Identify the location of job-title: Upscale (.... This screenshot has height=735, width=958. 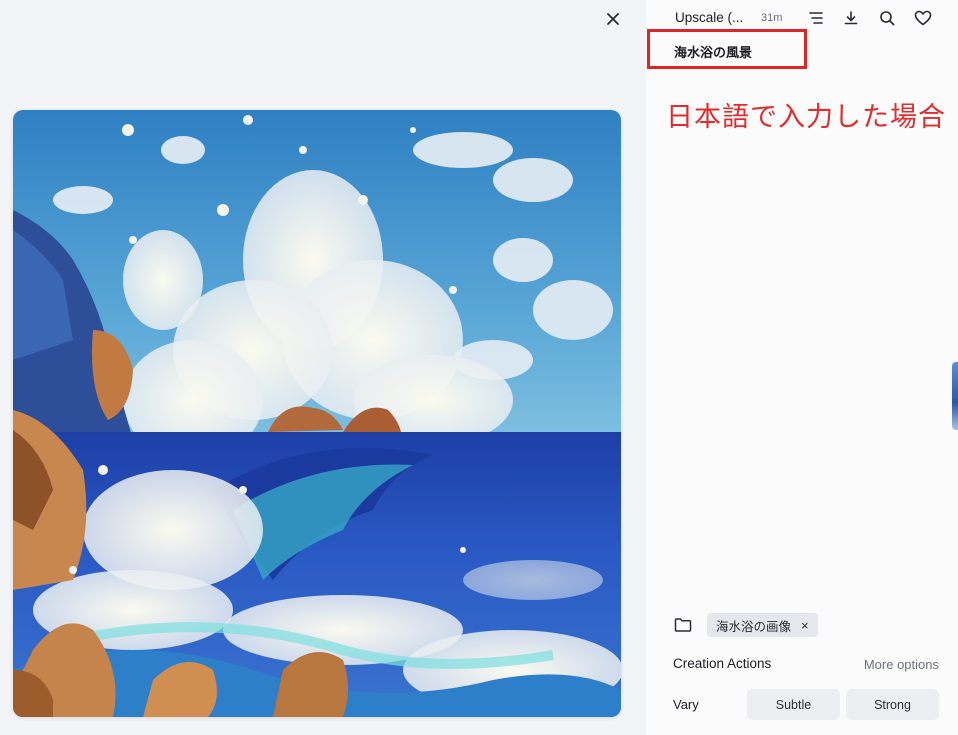
(709, 17).